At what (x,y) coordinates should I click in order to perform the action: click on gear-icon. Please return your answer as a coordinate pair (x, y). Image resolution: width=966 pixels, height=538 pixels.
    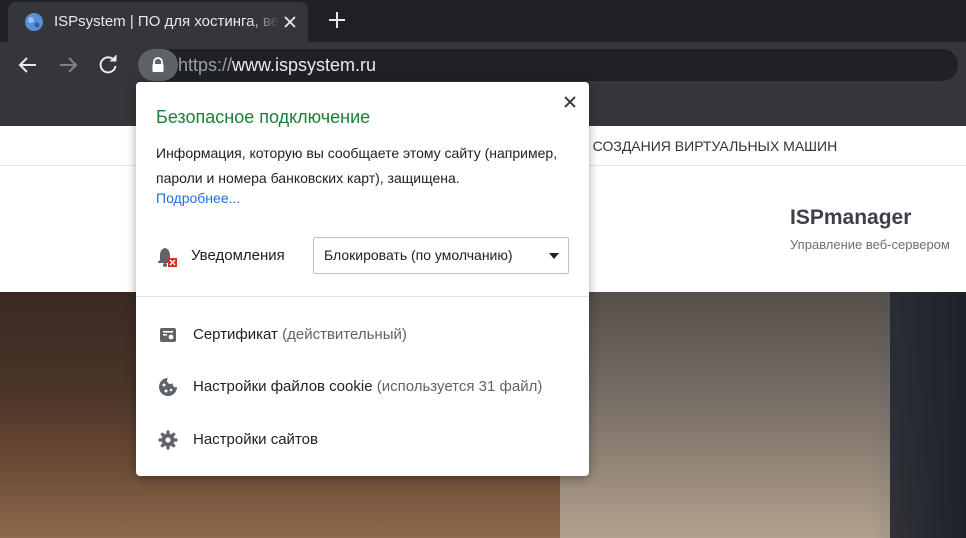
    Looking at the image, I should click on (168, 440).